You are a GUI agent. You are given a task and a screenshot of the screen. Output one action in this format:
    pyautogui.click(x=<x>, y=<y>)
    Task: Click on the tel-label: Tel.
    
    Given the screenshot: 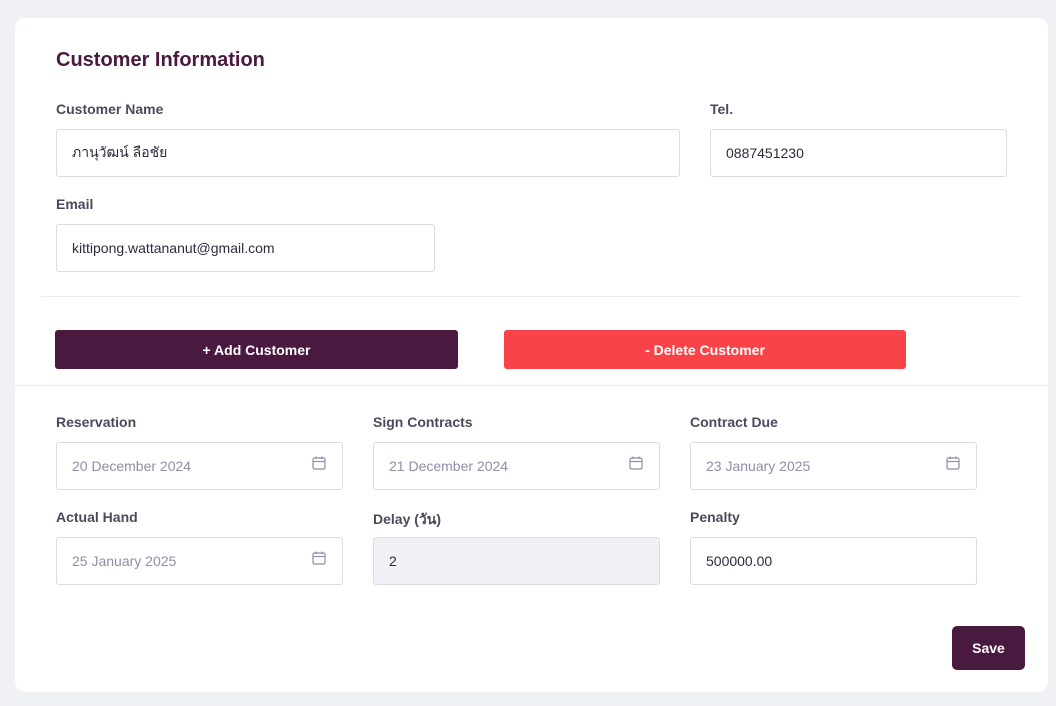 What is the action you would take?
    pyautogui.click(x=722, y=109)
    